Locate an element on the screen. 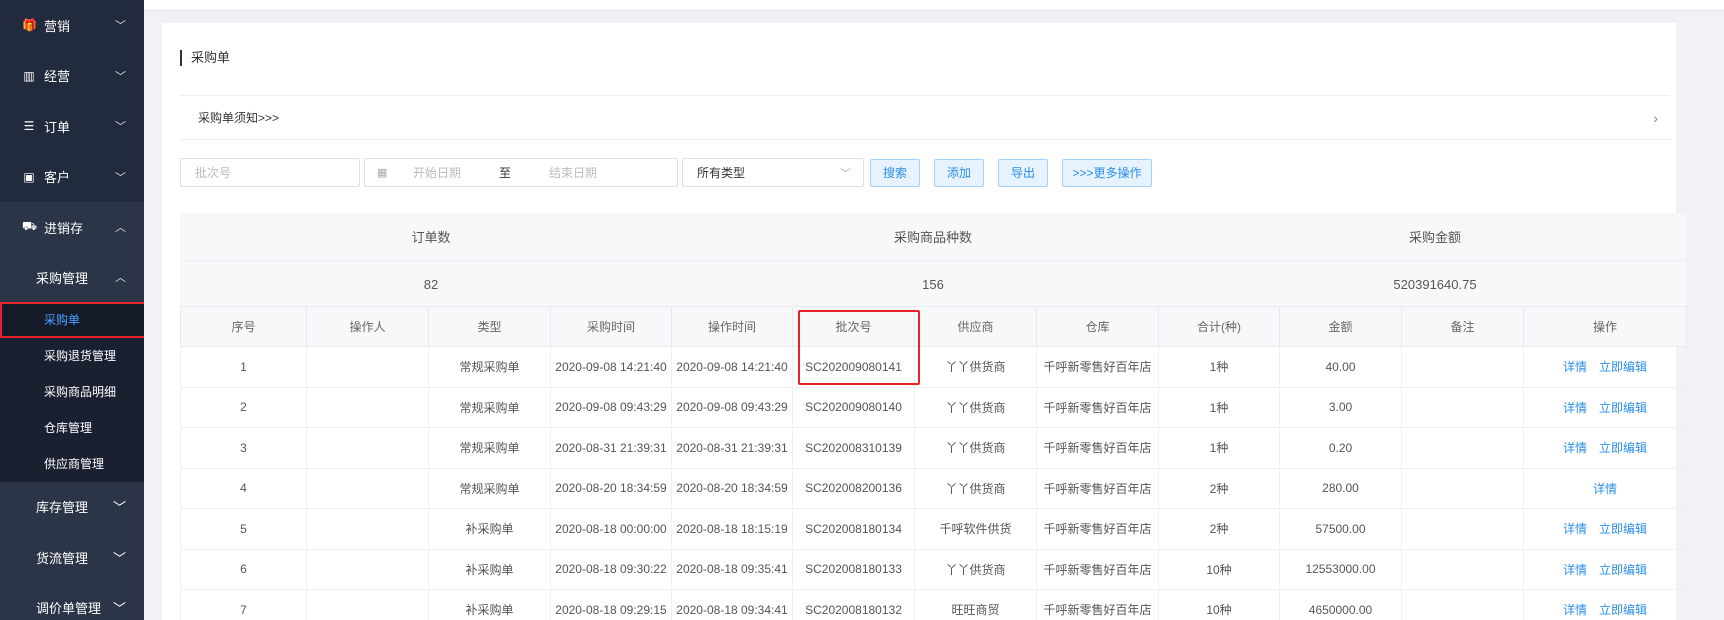 The width and height of the screenshot is (1724, 620). column-header: 操作 is located at coordinates (1605, 326).